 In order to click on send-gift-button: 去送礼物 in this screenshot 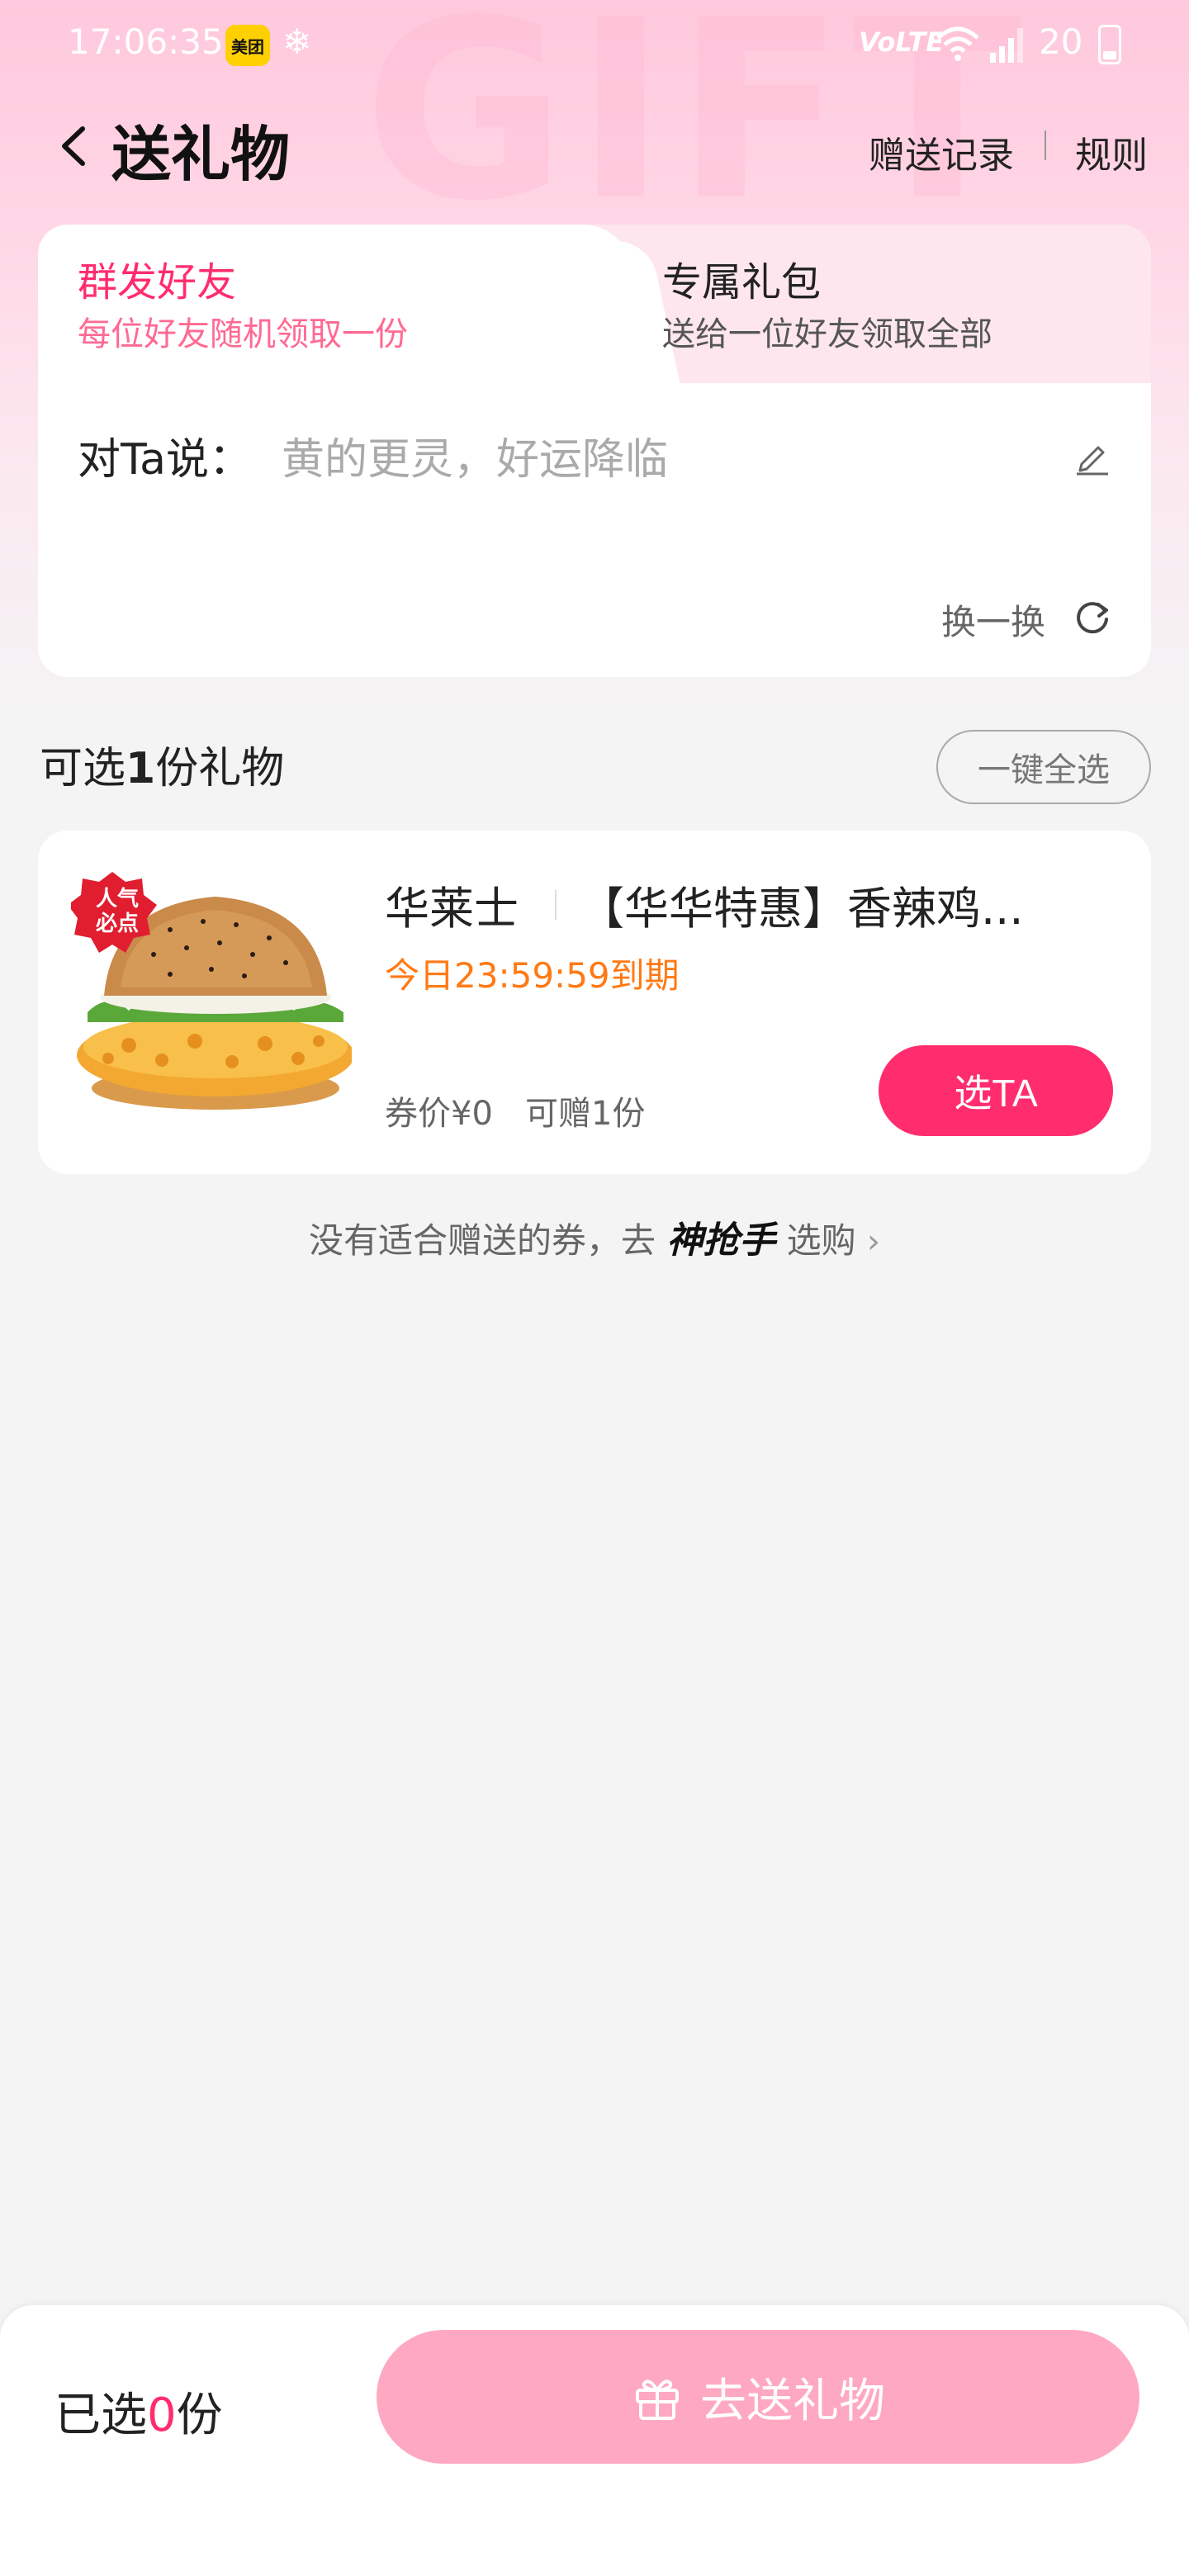, I will do `click(758, 2397)`.